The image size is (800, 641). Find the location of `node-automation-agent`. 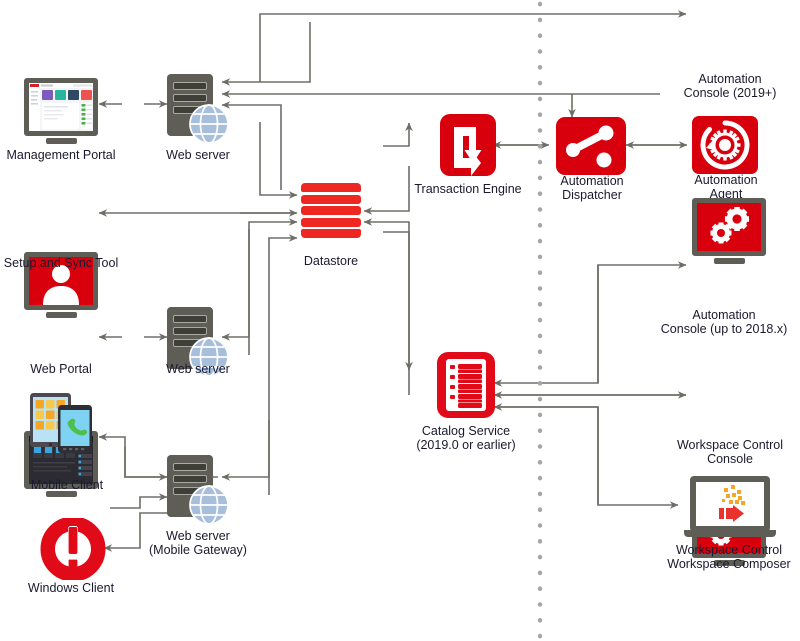

node-automation-agent is located at coordinates (725, 145).